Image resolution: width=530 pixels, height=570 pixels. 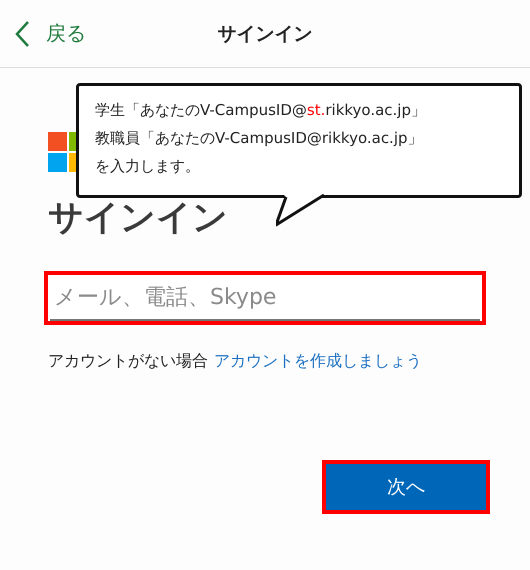 I want to click on create-account-link: アカウントを作成しましょう, so click(x=318, y=361).